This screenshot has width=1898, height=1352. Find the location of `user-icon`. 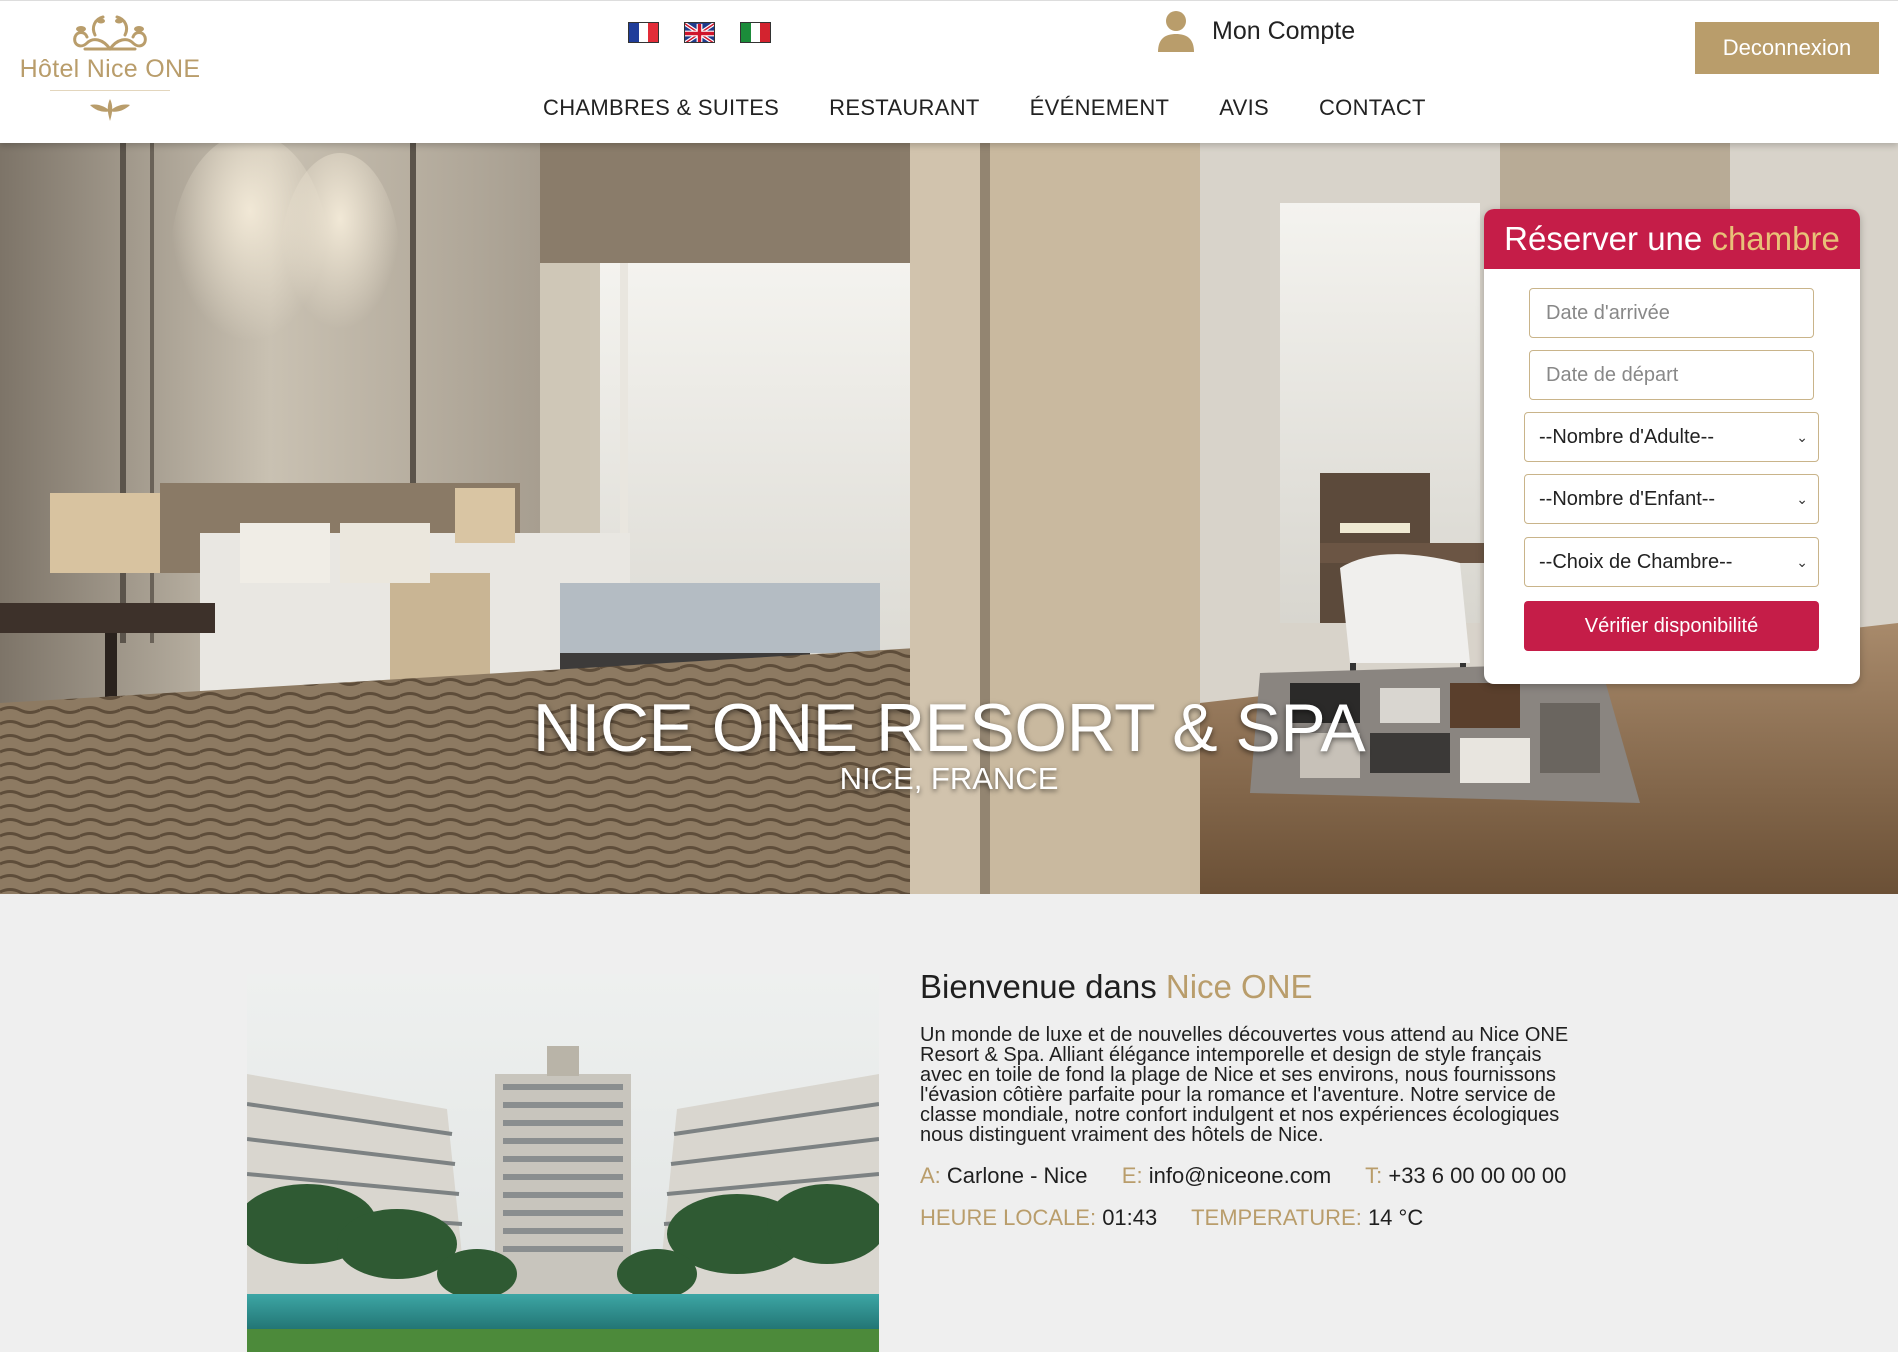

user-icon is located at coordinates (1176, 31).